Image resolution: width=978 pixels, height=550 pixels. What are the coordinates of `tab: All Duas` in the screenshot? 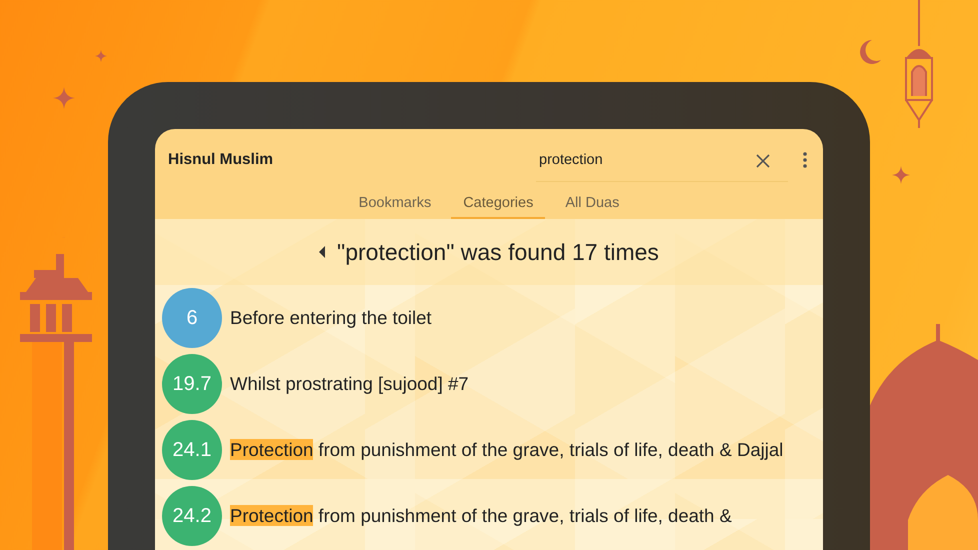 It's located at (592, 204).